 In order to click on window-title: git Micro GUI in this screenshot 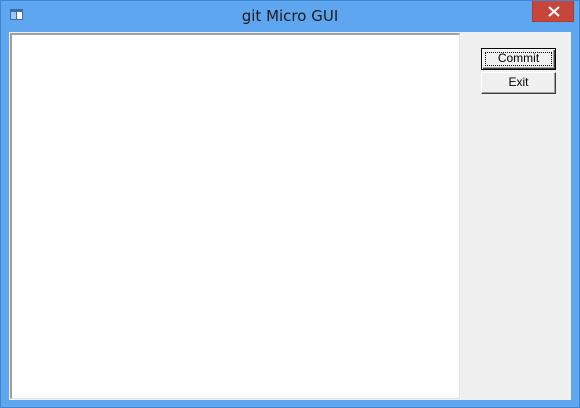, I will do `click(290, 16)`.